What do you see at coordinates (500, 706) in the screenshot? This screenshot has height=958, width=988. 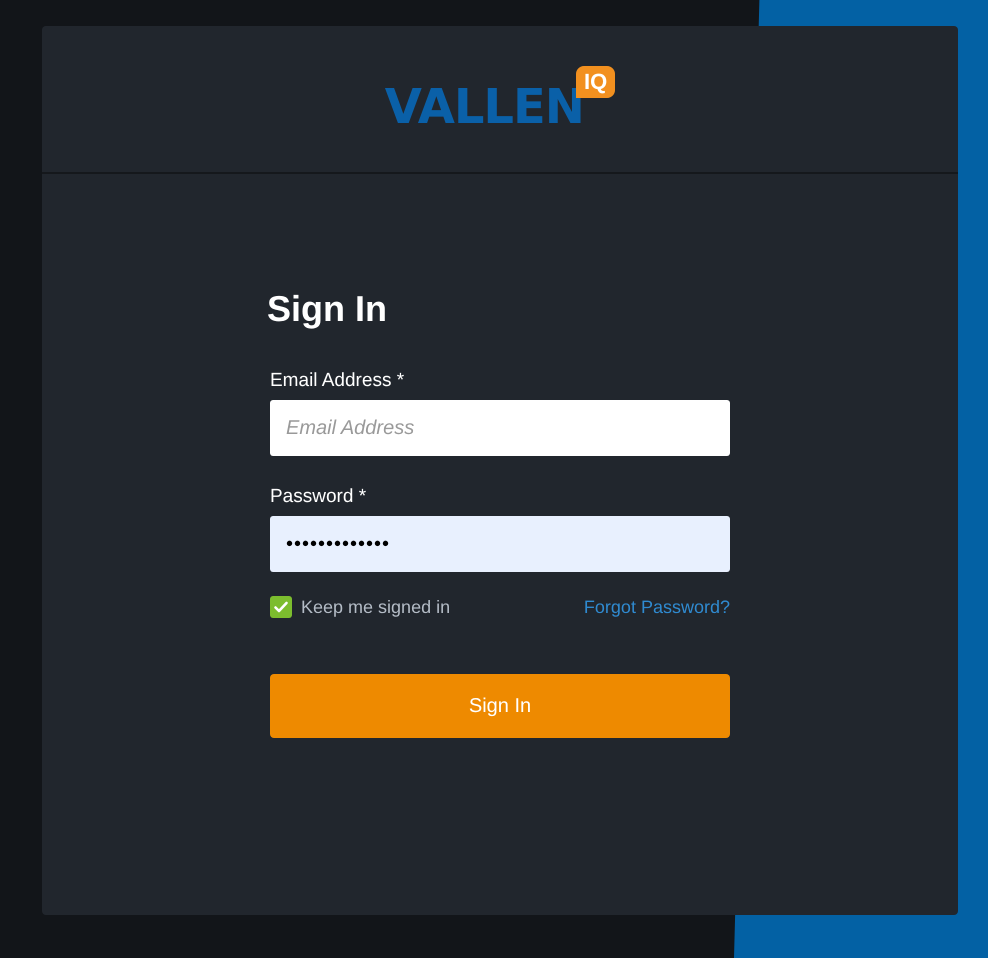 I see `sign-in-button: Sign In` at bounding box center [500, 706].